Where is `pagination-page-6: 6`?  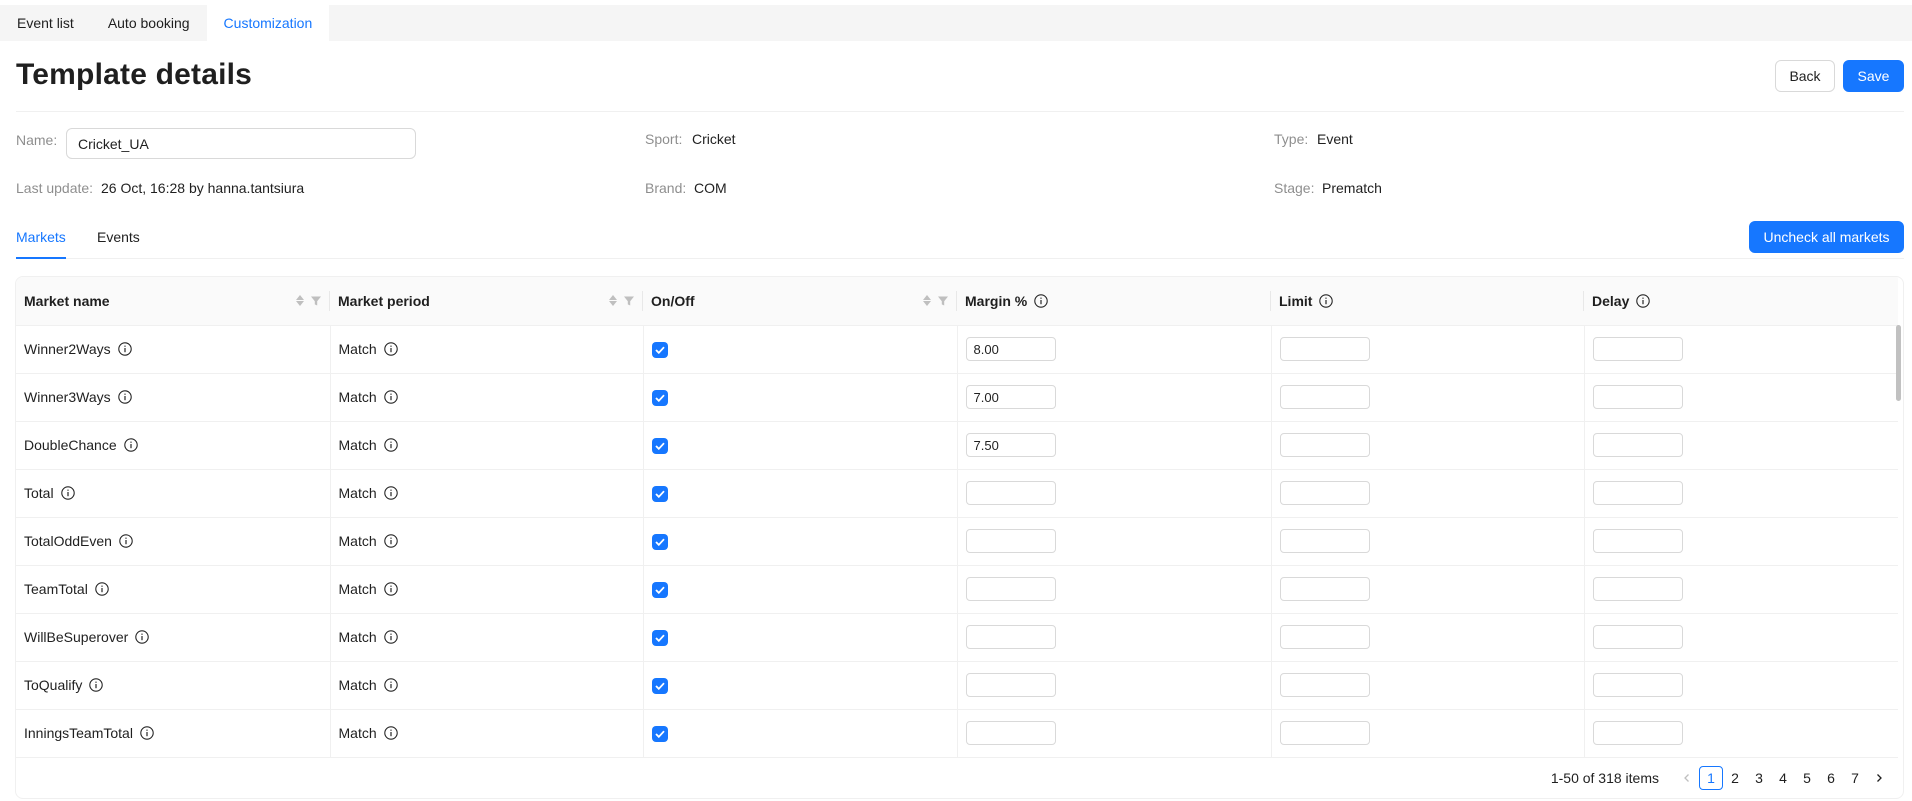
pagination-page-6: 6 is located at coordinates (1831, 778).